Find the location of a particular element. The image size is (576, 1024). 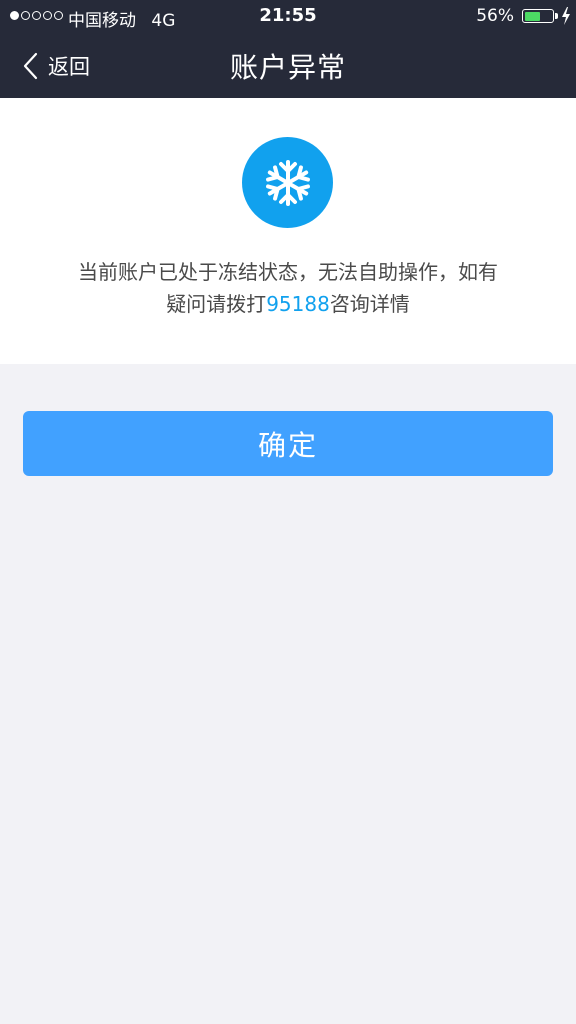

page-title: 账户异常 is located at coordinates (287, 67).